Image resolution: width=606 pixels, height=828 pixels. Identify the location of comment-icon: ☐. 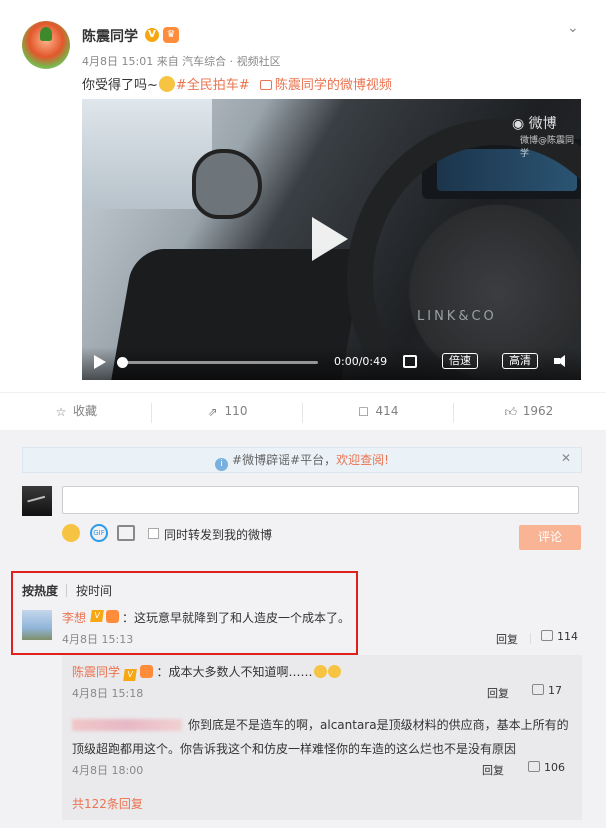
(363, 412).